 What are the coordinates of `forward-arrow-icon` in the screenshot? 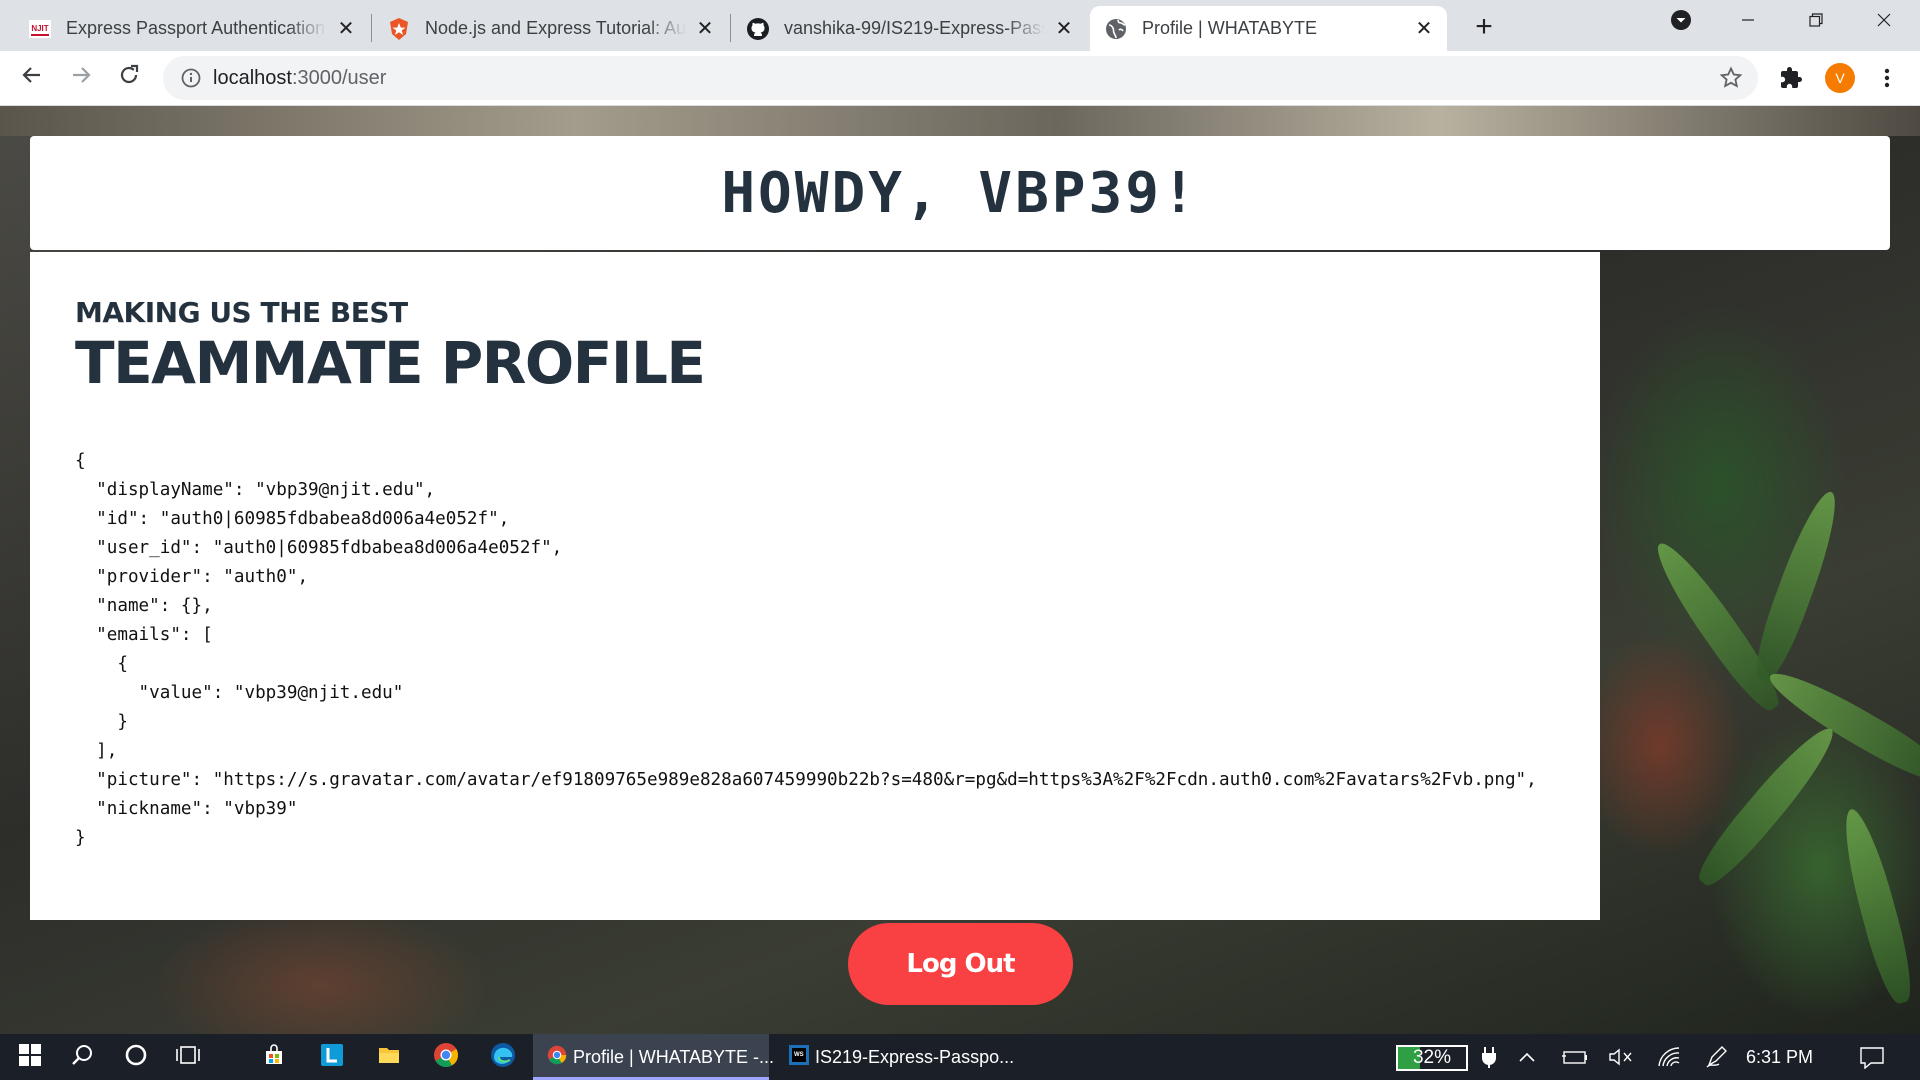 It's located at (81, 77).